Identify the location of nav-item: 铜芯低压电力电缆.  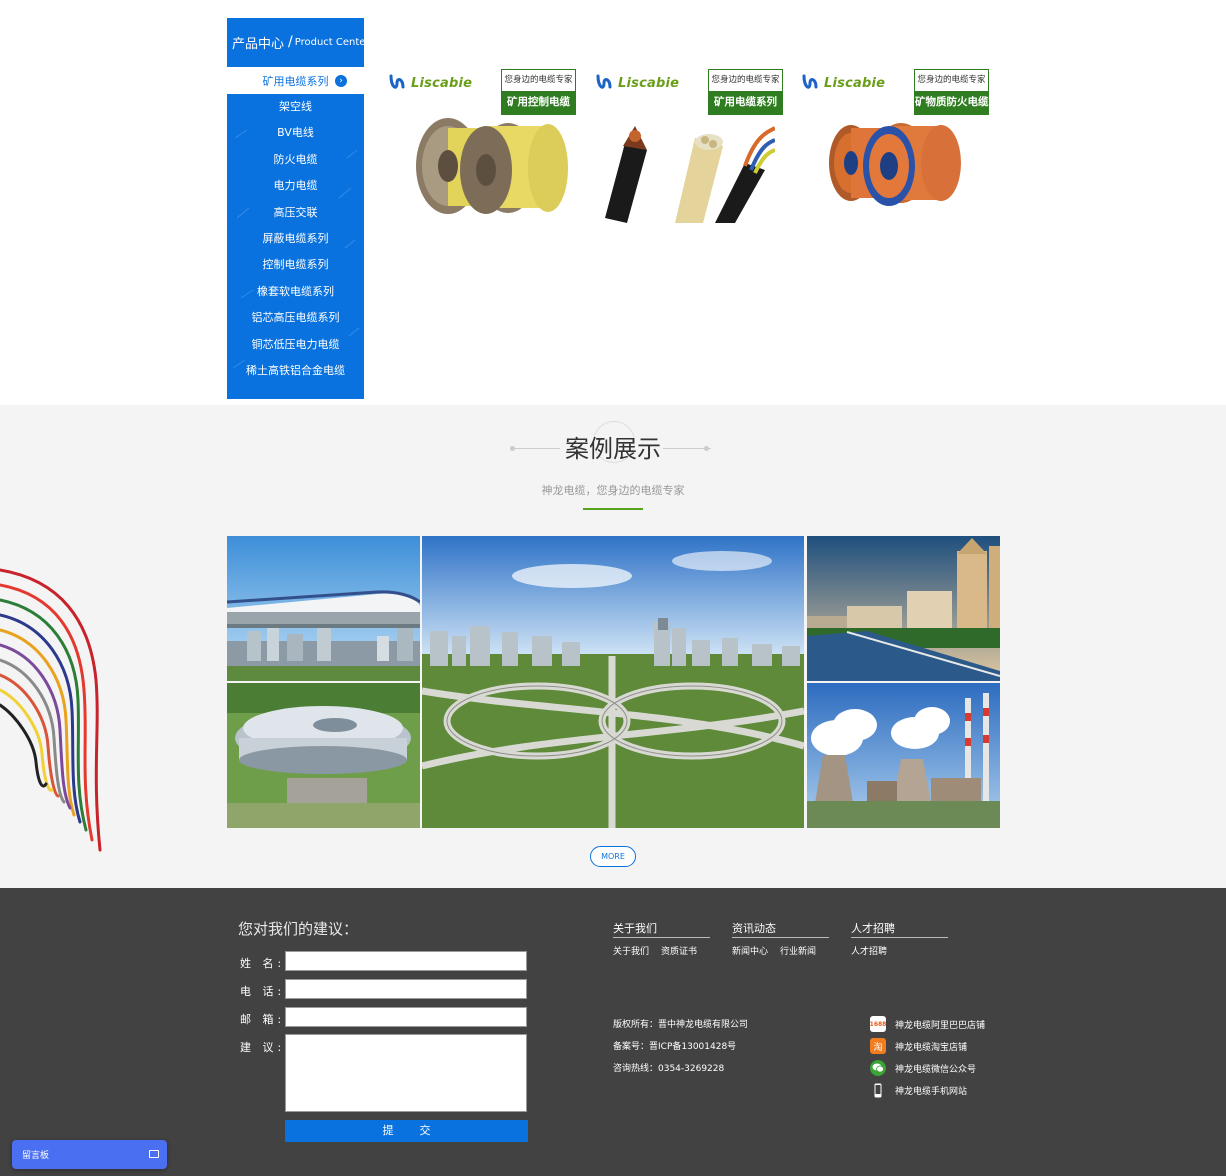
(295, 345).